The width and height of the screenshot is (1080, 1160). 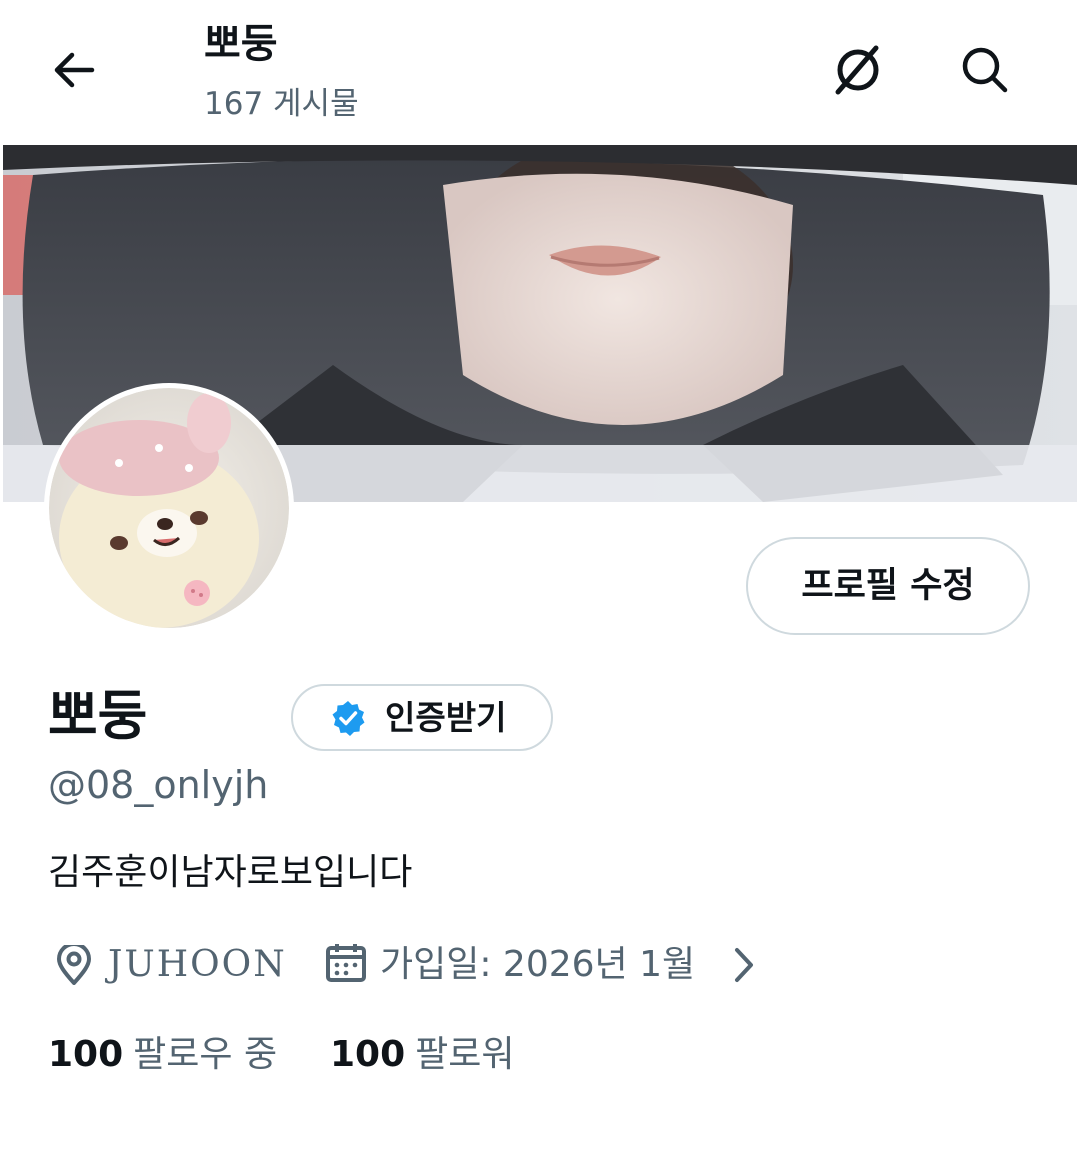 I want to click on avatar-image, so click(x=169, y=508).